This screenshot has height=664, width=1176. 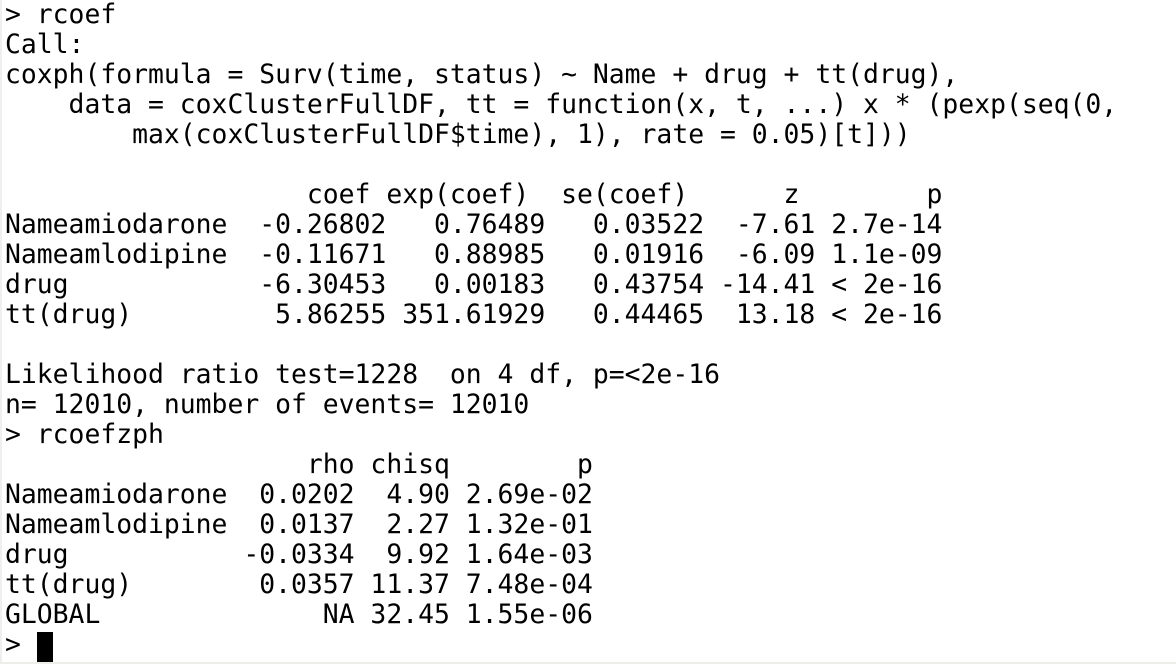 I want to click on zph-table-row: Nameamiodarone 0.0202 4.90 2.69e-02, so click(x=299, y=494).